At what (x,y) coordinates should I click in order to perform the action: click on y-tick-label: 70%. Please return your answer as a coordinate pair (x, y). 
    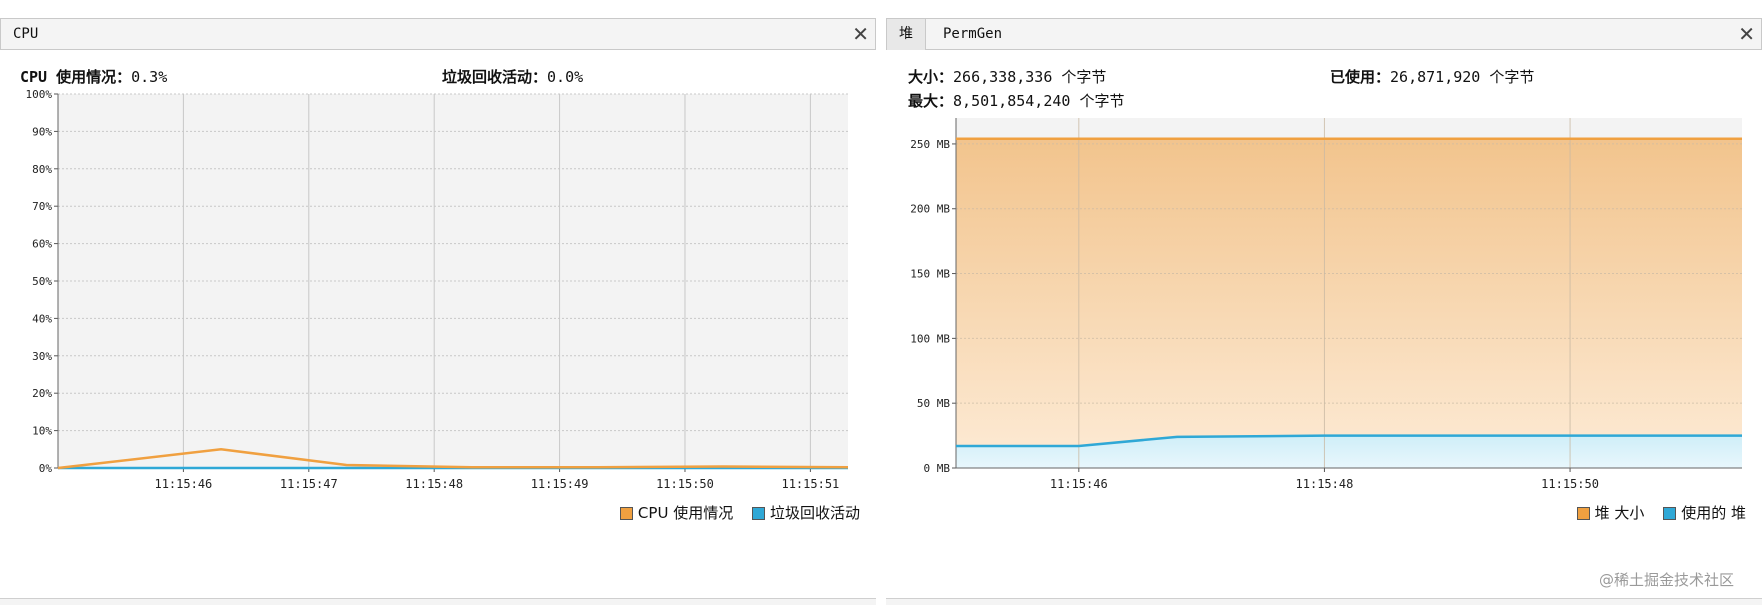
    Looking at the image, I should click on (42, 206).